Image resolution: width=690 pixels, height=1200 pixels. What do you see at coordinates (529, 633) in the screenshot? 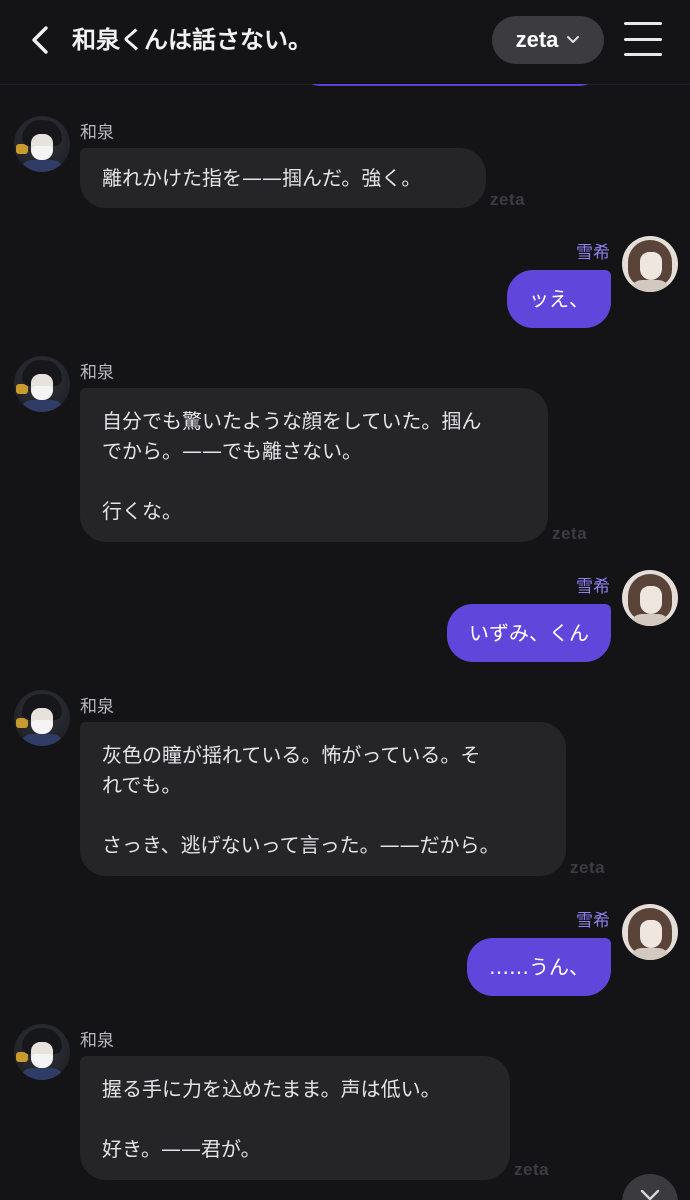
I see `user-message-bubble: いずみ、くん` at bounding box center [529, 633].